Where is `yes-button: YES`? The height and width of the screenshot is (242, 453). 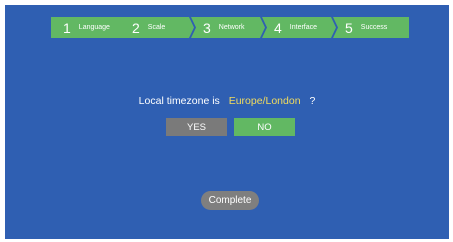 yes-button: YES is located at coordinates (196, 127).